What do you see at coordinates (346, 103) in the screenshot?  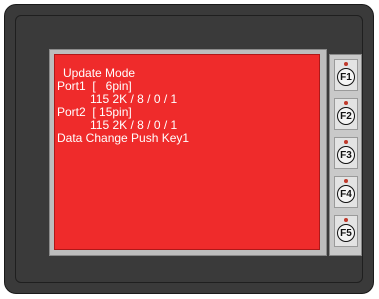 I see `f2-led-icon` at bounding box center [346, 103].